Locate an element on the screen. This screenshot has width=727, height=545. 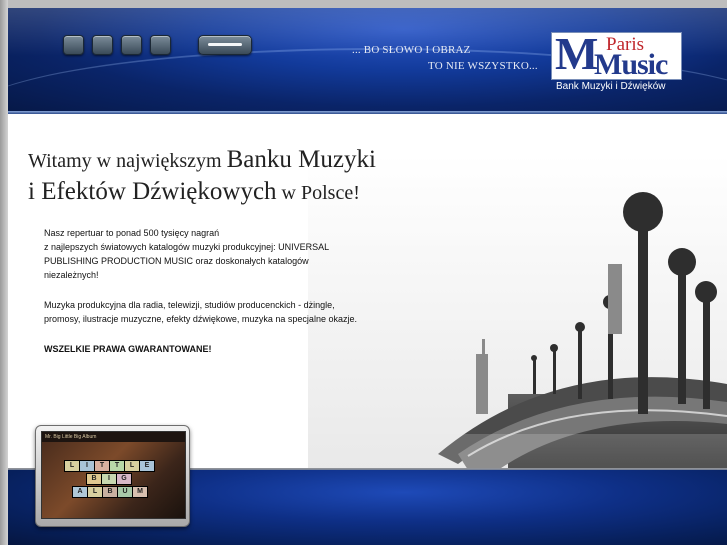
album-block: G is located at coordinates (124, 479).